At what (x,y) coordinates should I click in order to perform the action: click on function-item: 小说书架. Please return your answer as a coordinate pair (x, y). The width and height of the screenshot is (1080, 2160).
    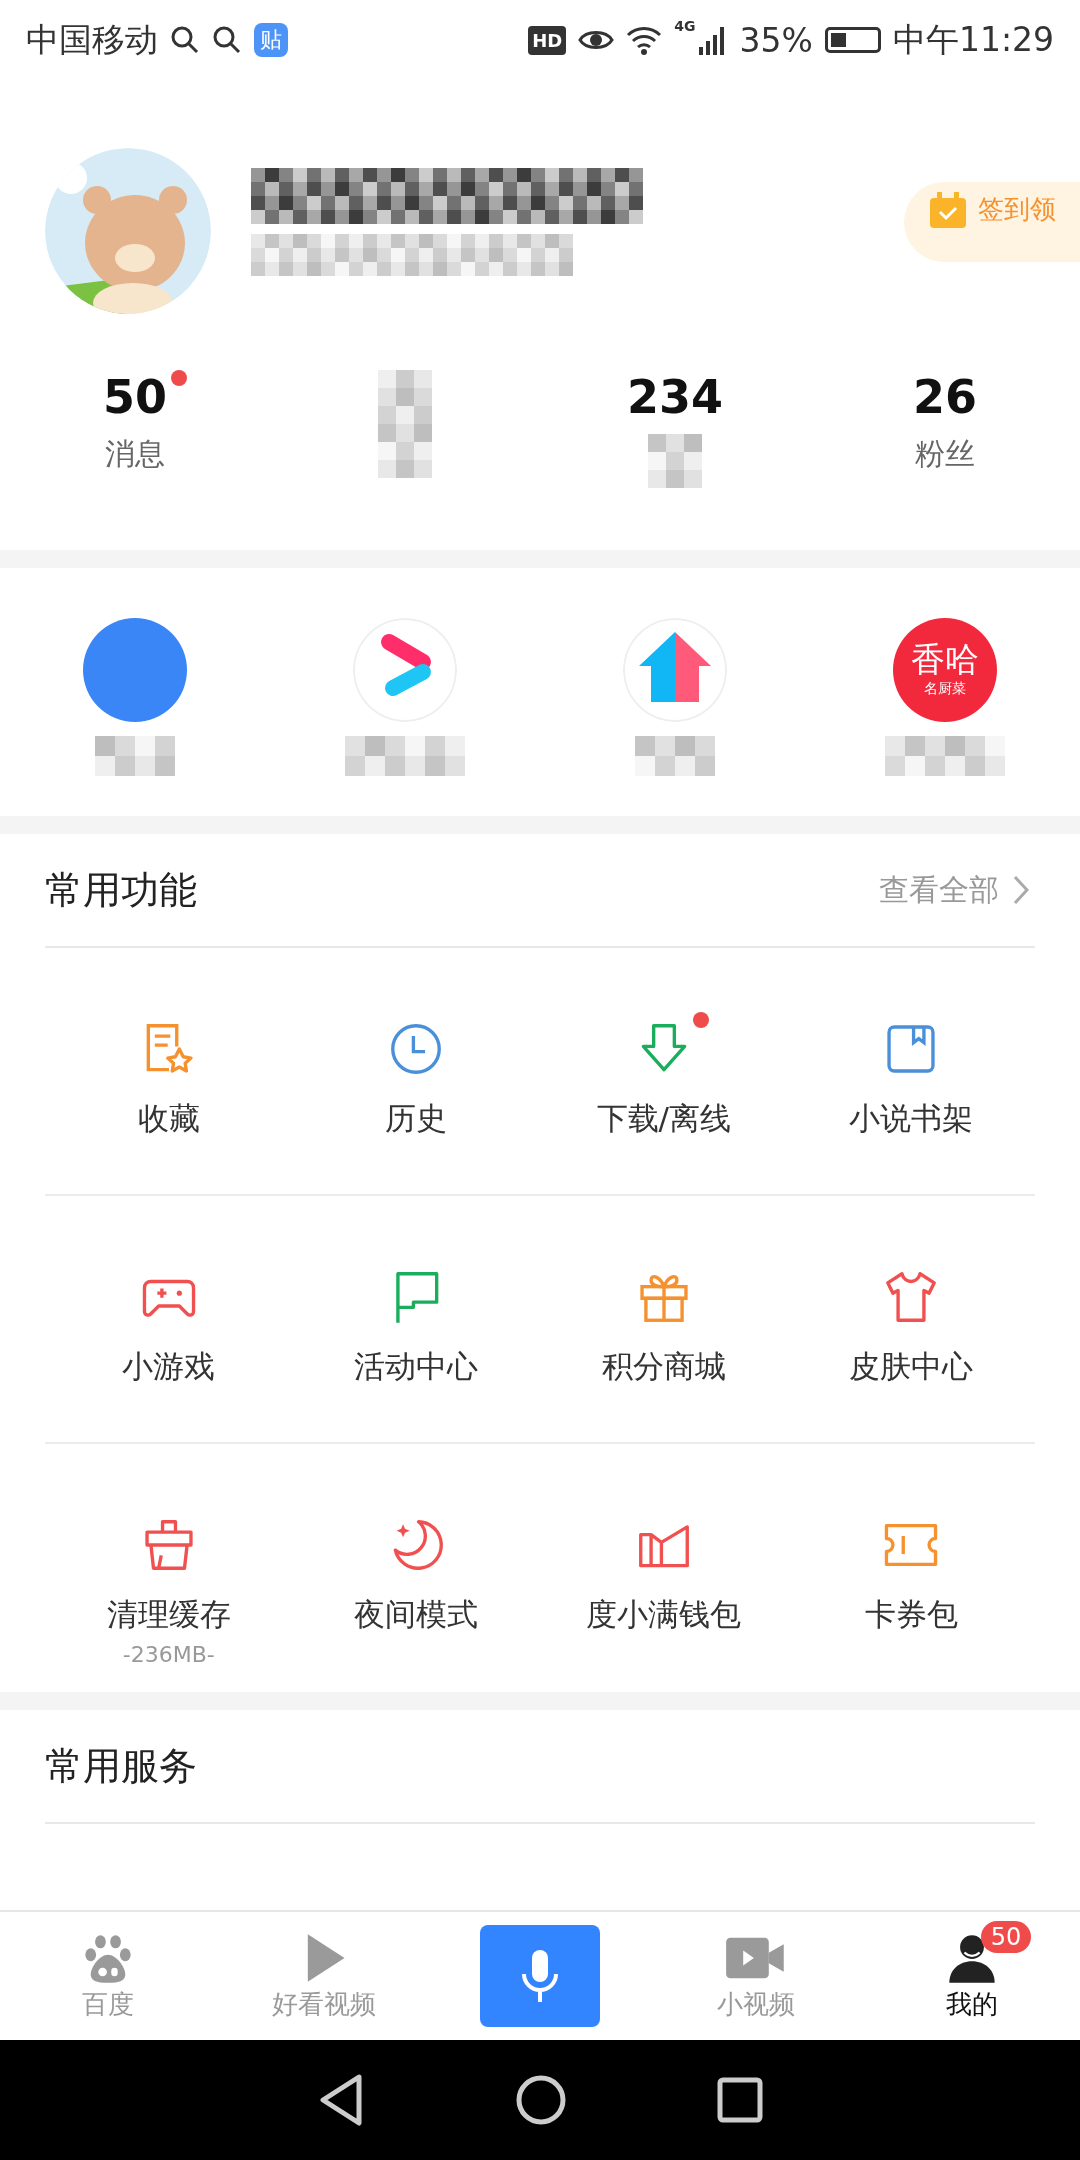
    Looking at the image, I should click on (911, 1072).